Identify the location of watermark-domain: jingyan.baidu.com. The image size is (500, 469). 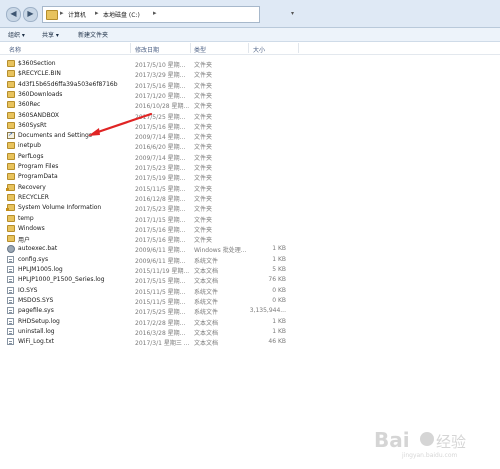
(429, 455).